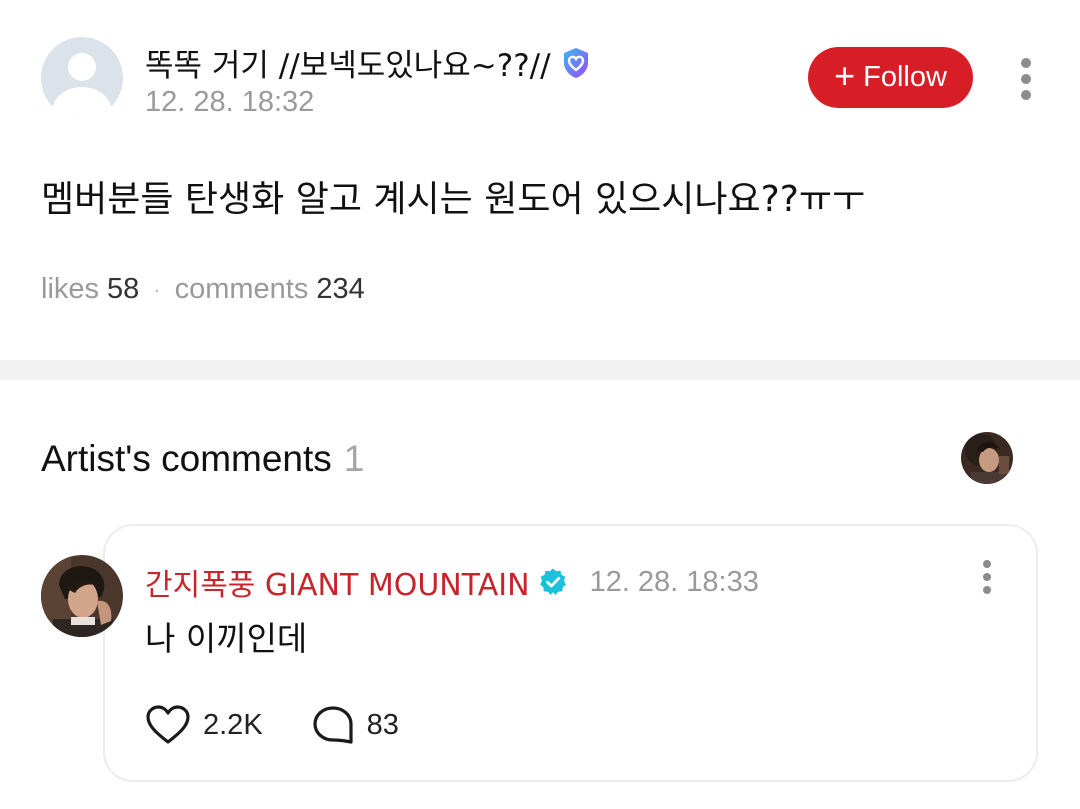 This screenshot has width=1080, height=809. Describe the element at coordinates (242, 289) in the screenshot. I see `comments-label: comments` at that location.